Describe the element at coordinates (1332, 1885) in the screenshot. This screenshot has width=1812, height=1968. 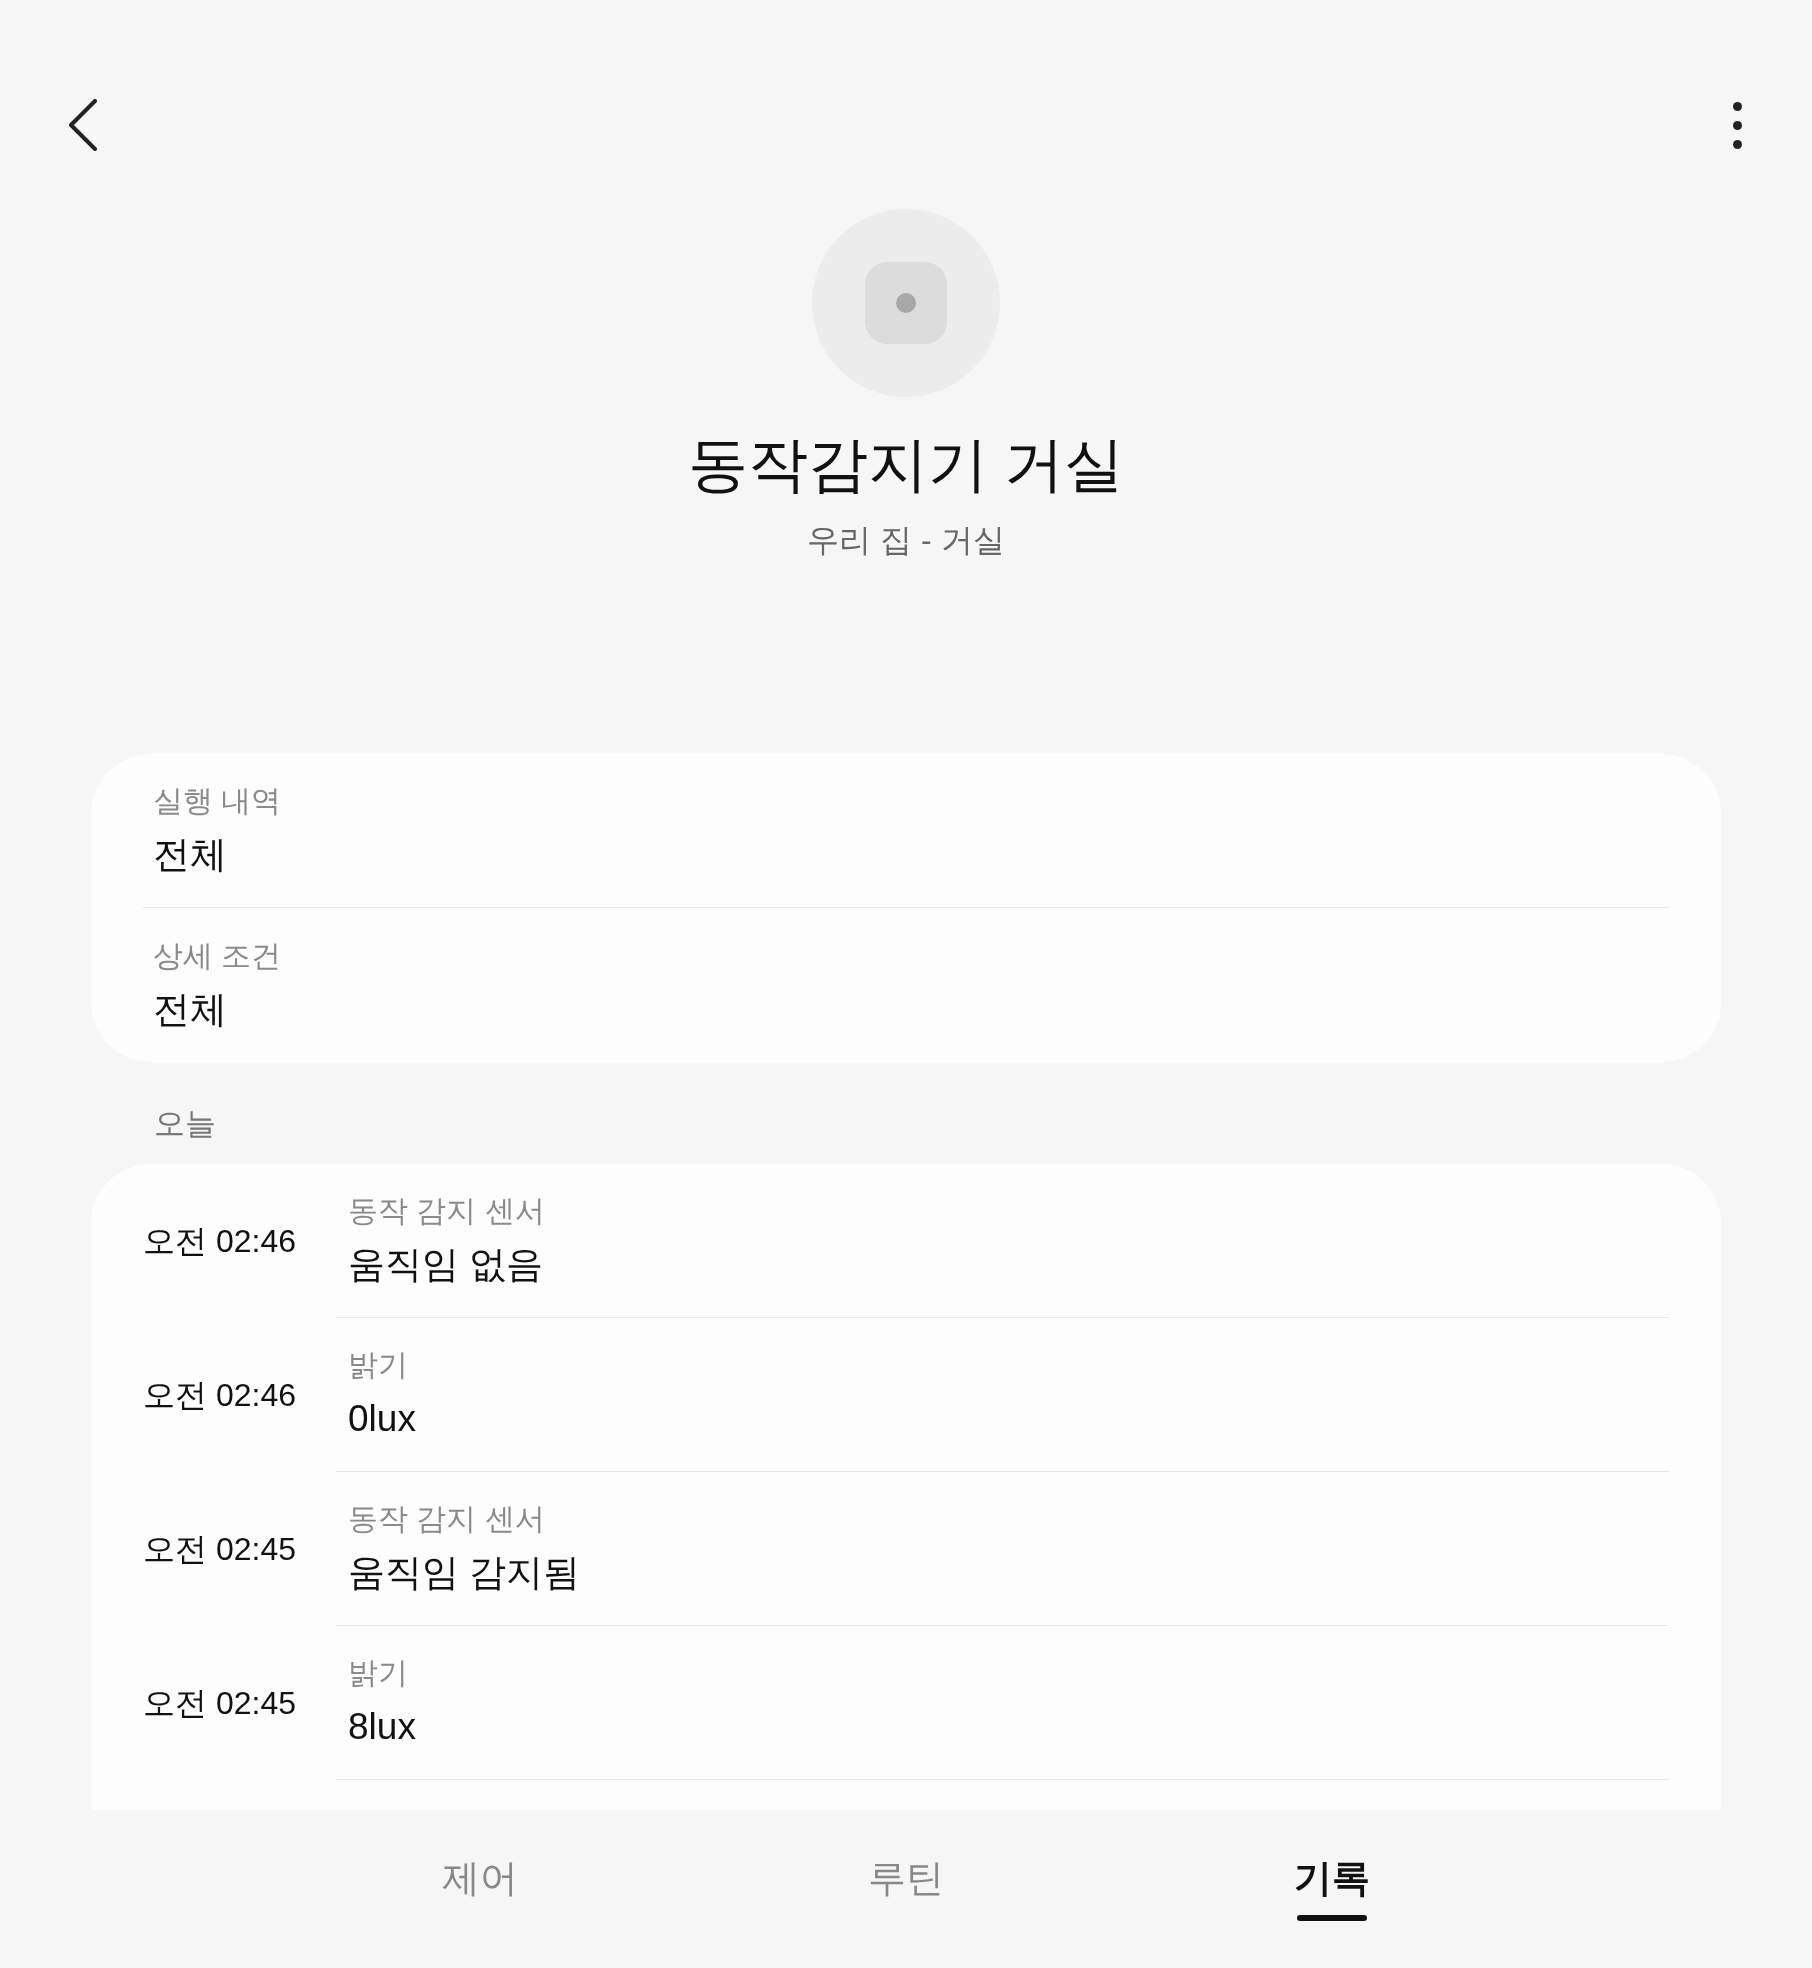
I see `bottom-tab: 기록` at that location.